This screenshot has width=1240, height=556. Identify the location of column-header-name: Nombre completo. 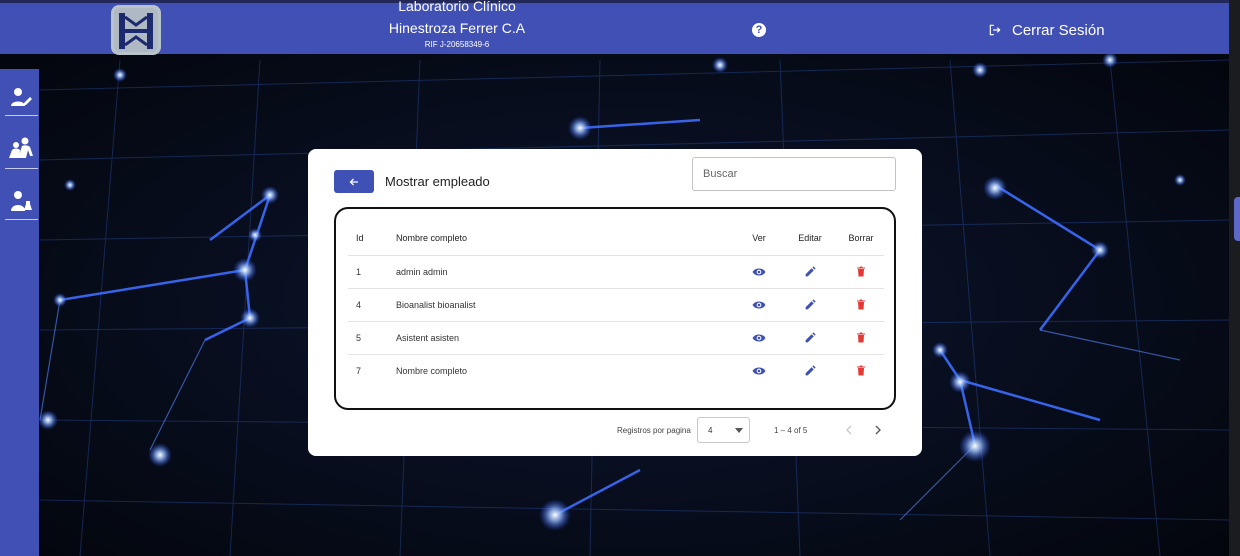
(432, 238).